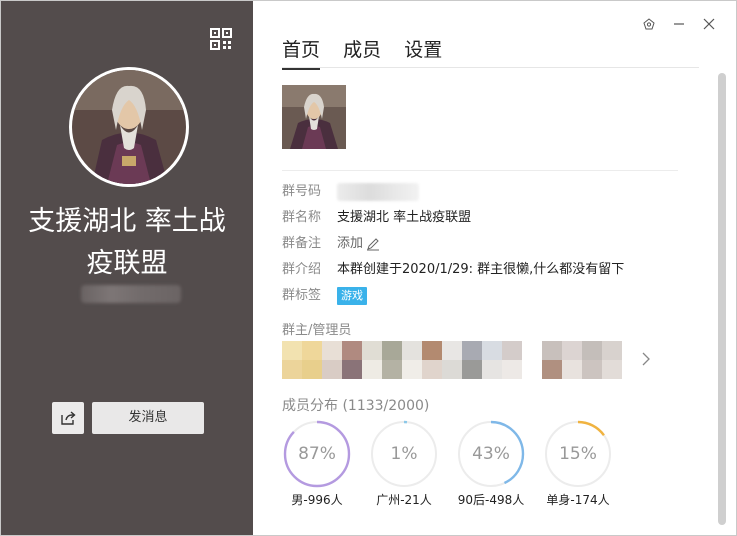  What do you see at coordinates (404, 454) in the screenshot?
I see `distribution-ring-location: 1%` at bounding box center [404, 454].